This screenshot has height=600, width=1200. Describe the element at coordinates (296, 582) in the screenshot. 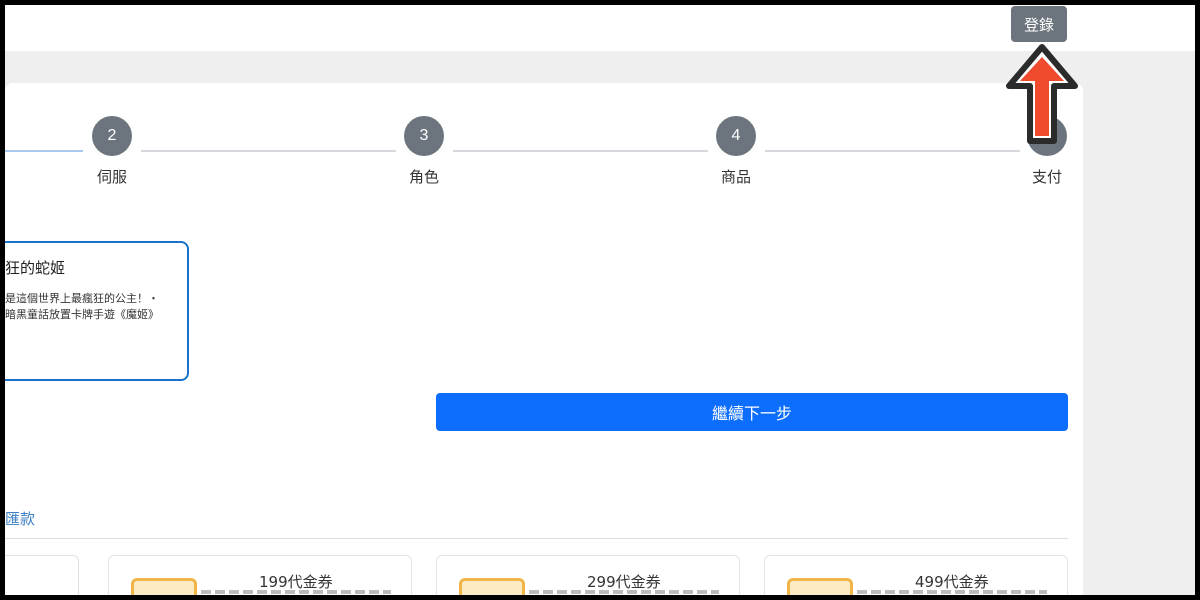

I see `voucher-title: 199代金券` at that location.